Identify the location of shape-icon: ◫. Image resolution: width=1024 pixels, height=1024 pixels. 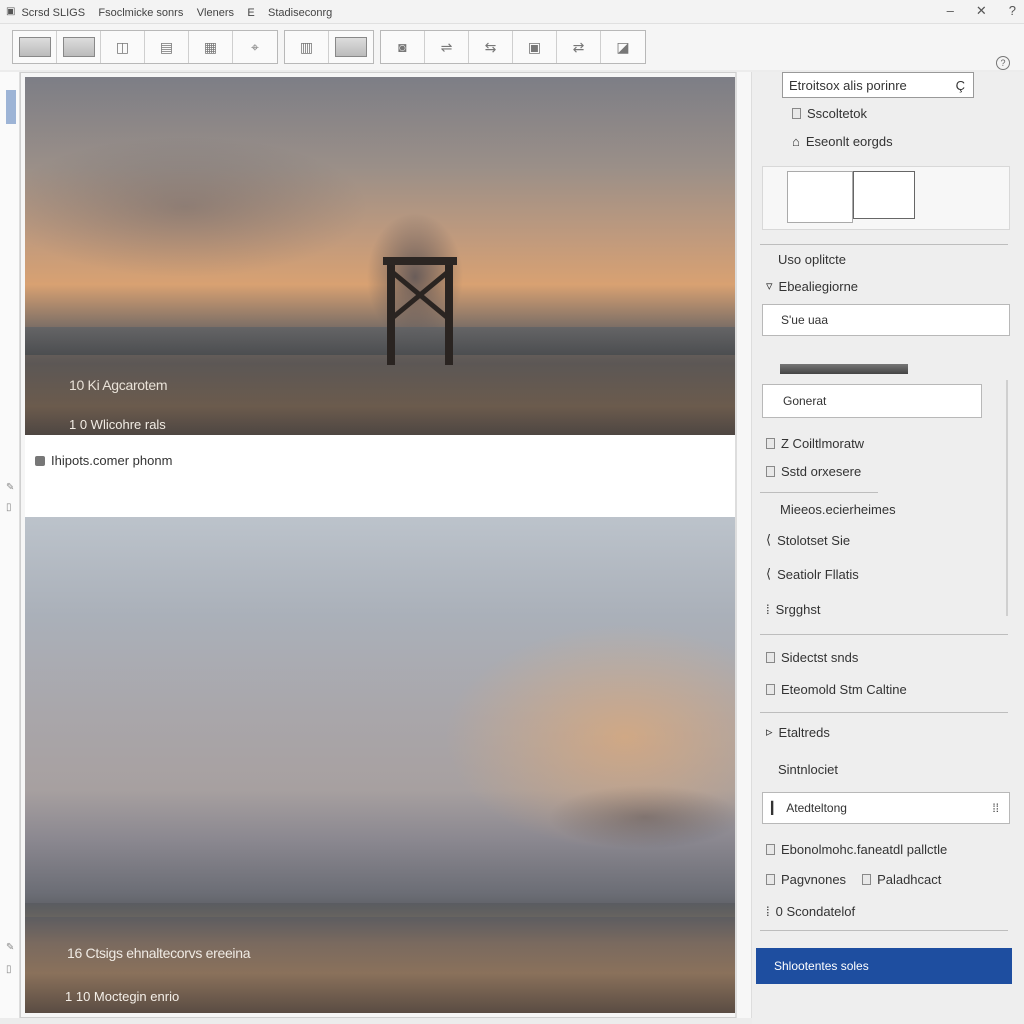
(122, 46).